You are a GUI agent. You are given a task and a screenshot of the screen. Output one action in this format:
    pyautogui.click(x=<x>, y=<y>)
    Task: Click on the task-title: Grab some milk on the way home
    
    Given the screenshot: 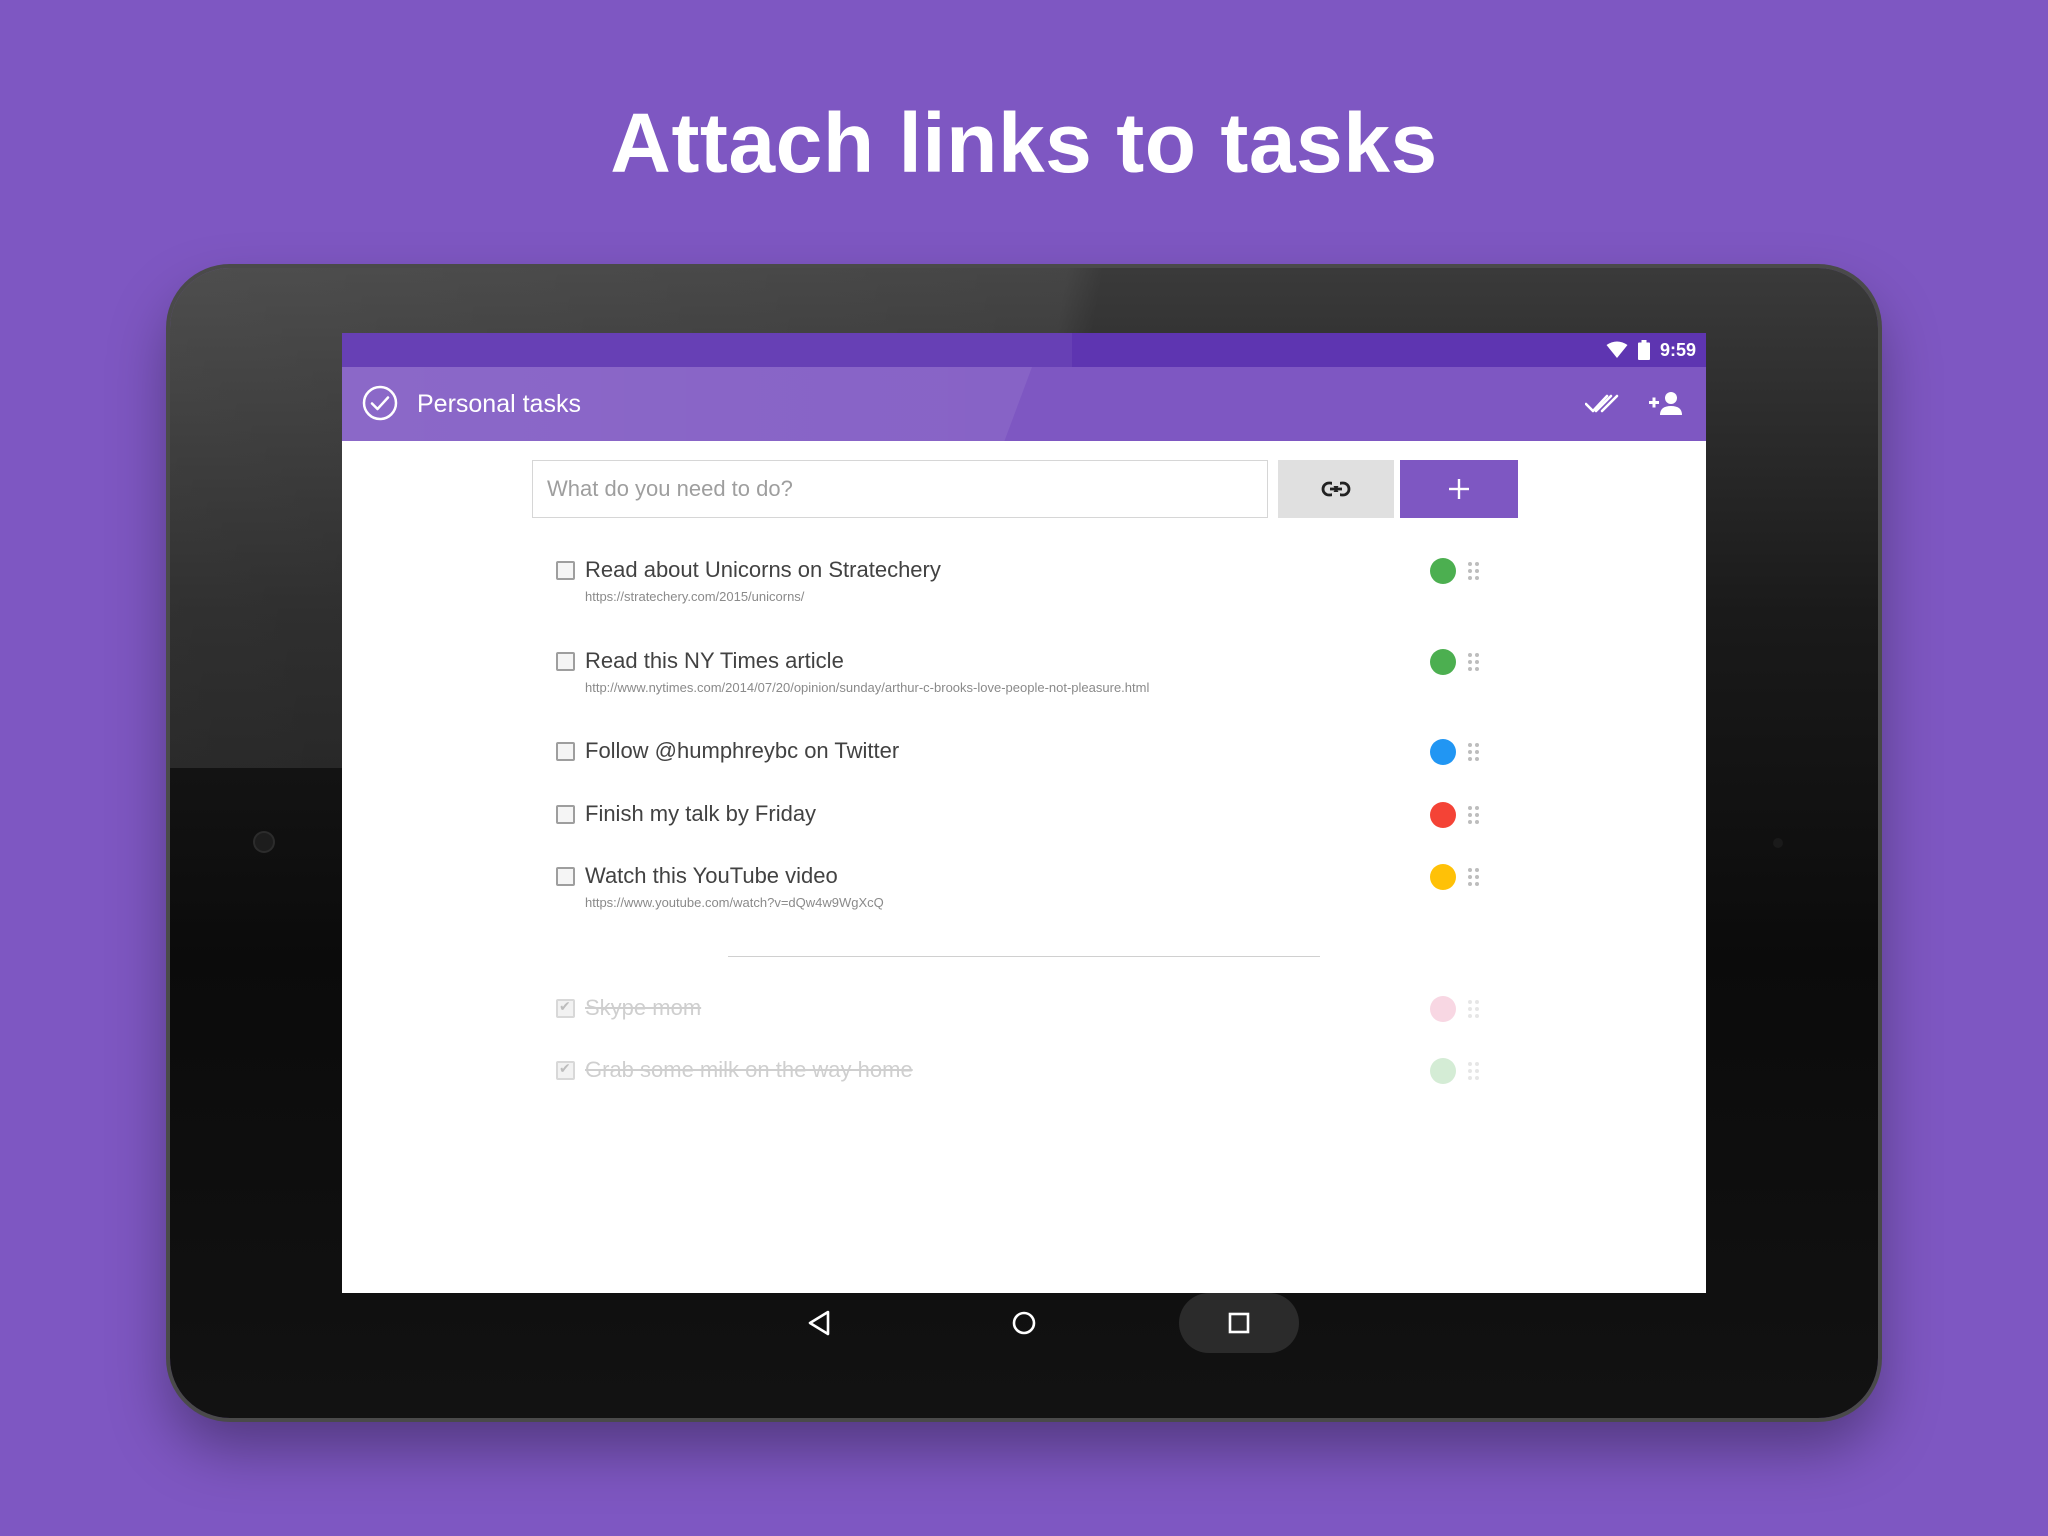 What is the action you would take?
    pyautogui.click(x=749, y=1069)
    